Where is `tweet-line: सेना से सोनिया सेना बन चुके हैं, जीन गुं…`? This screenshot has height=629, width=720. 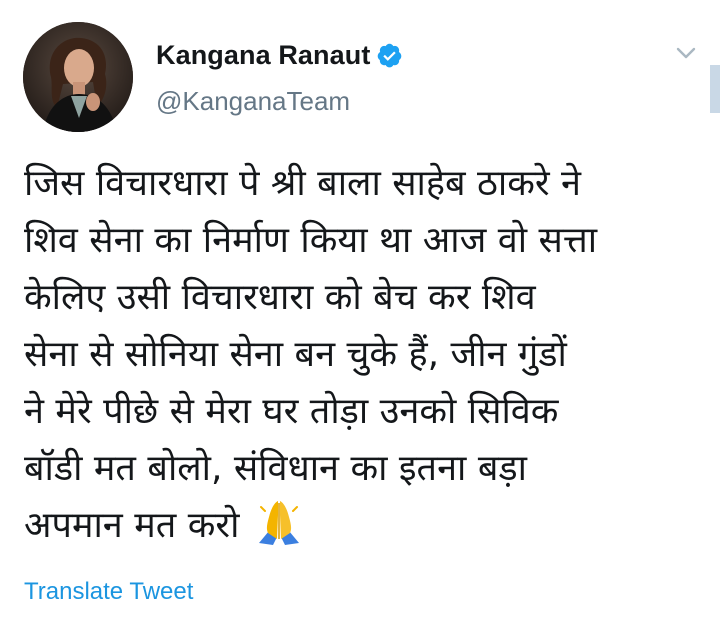 tweet-line: सेना से सोनिया सेना बन चुके हैं, जीन गुं… is located at coordinates (295, 354).